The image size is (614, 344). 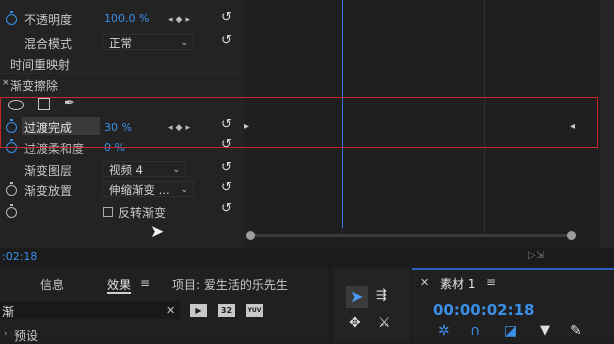 I want to click on presets-folder: 预设, so click(x=26, y=335).